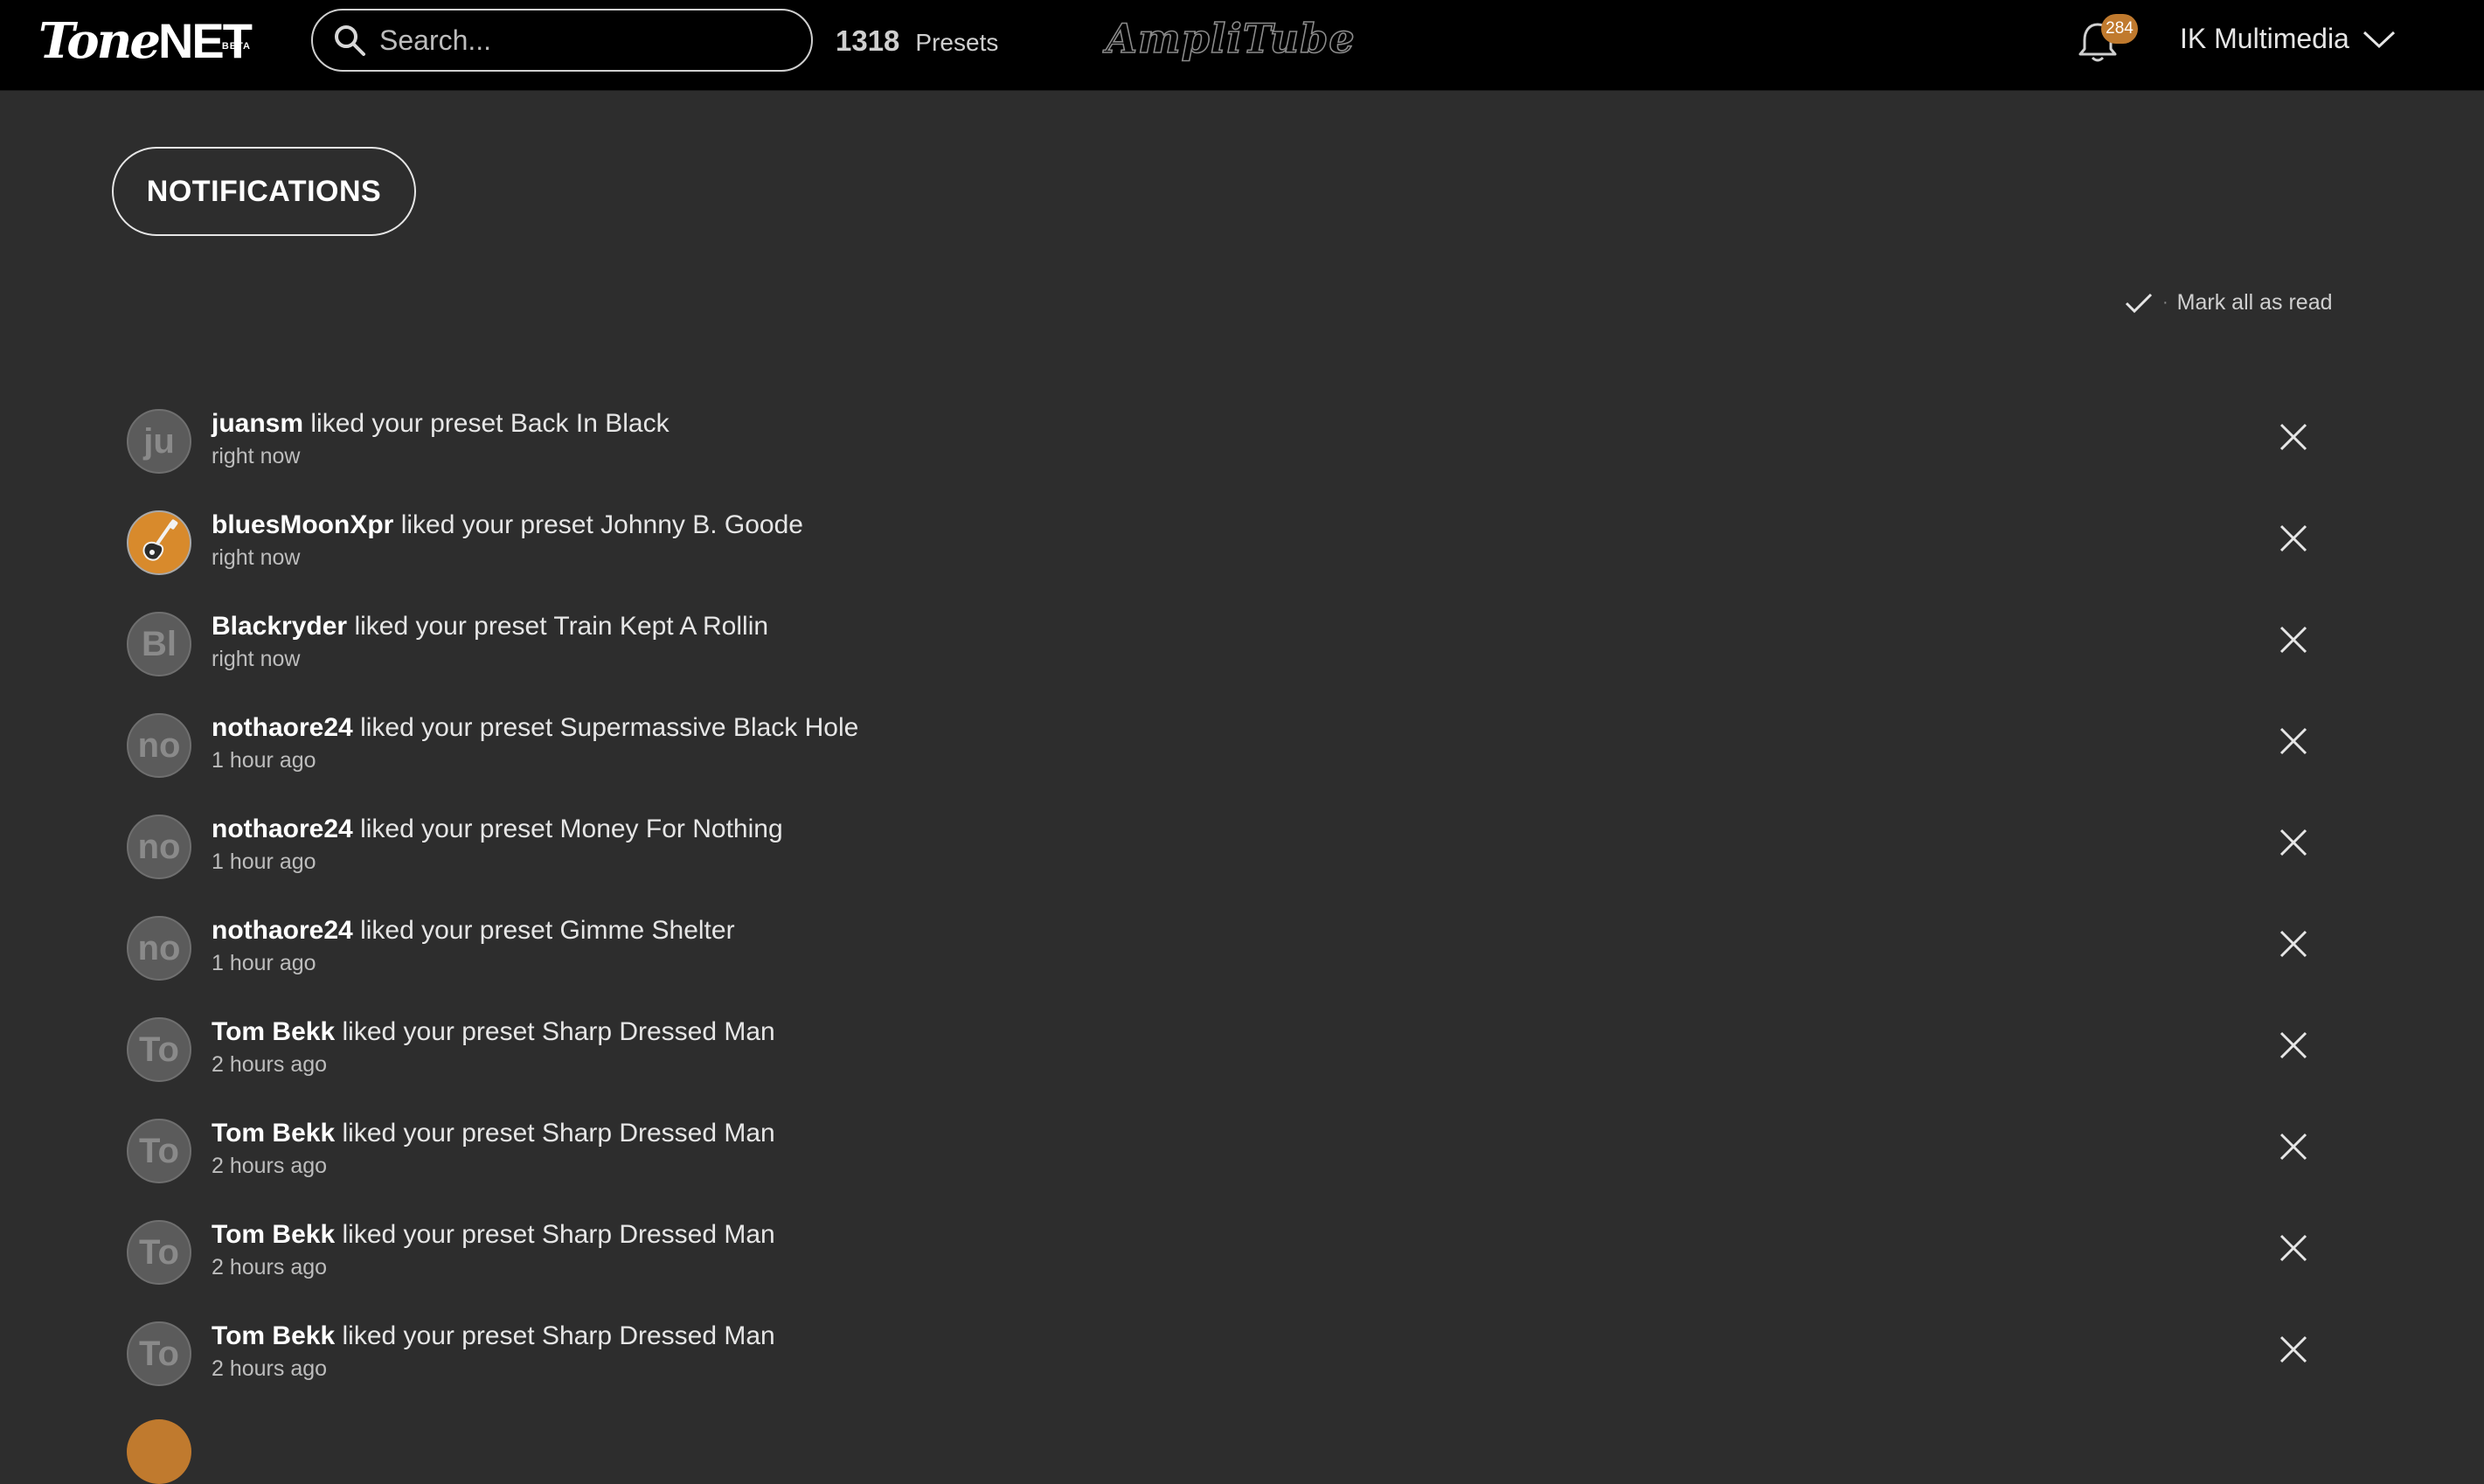 This screenshot has height=1484, width=2484. Describe the element at coordinates (701, 524) in the screenshot. I see `notification-preset: Johnny B. Goode` at that location.